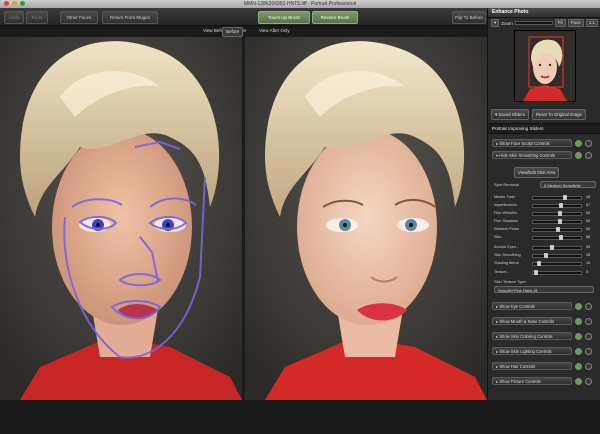  I want to click on slider-row: Imperfections 57, so click(546, 205).